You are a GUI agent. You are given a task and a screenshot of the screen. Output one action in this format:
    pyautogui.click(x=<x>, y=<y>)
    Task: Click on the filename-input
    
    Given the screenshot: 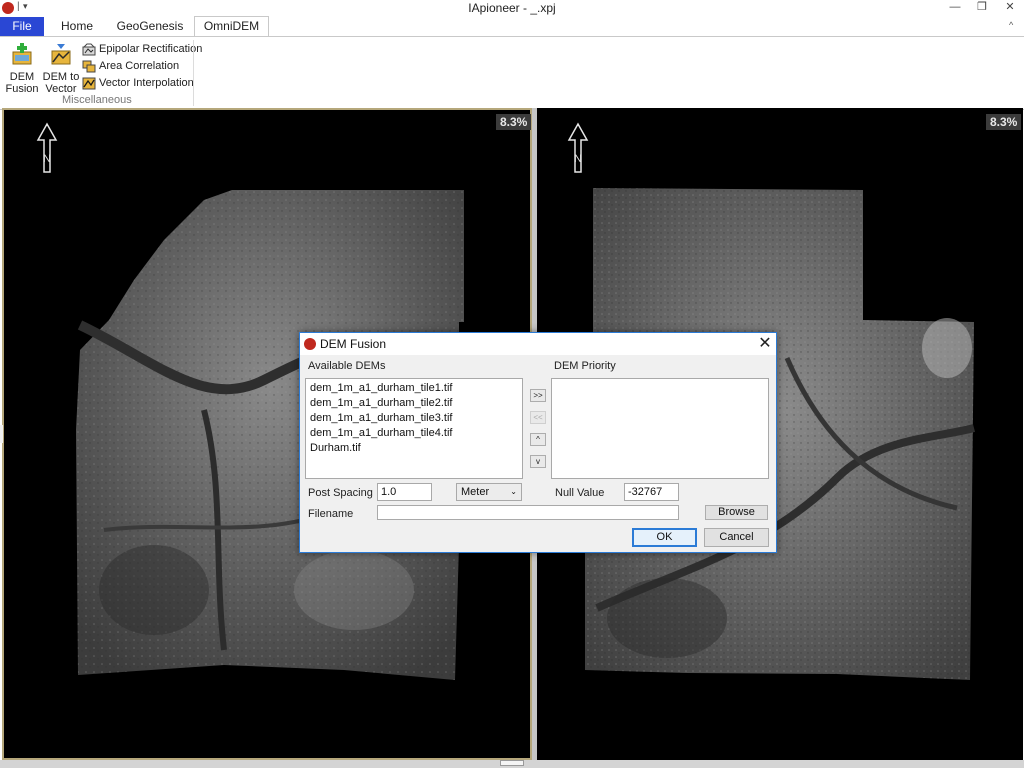 What is the action you would take?
    pyautogui.click(x=528, y=512)
    